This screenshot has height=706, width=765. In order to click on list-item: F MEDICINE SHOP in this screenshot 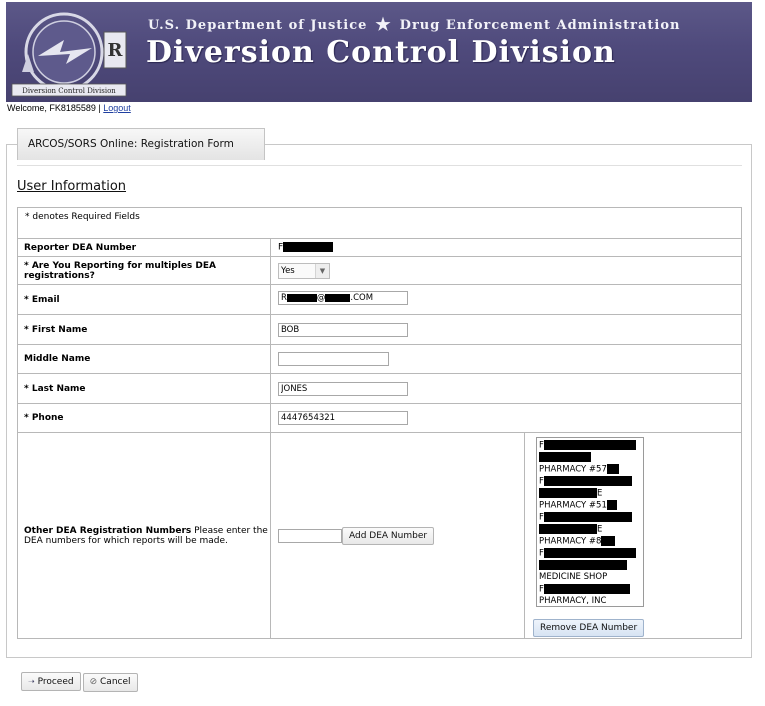, I will do `click(590, 566)`.